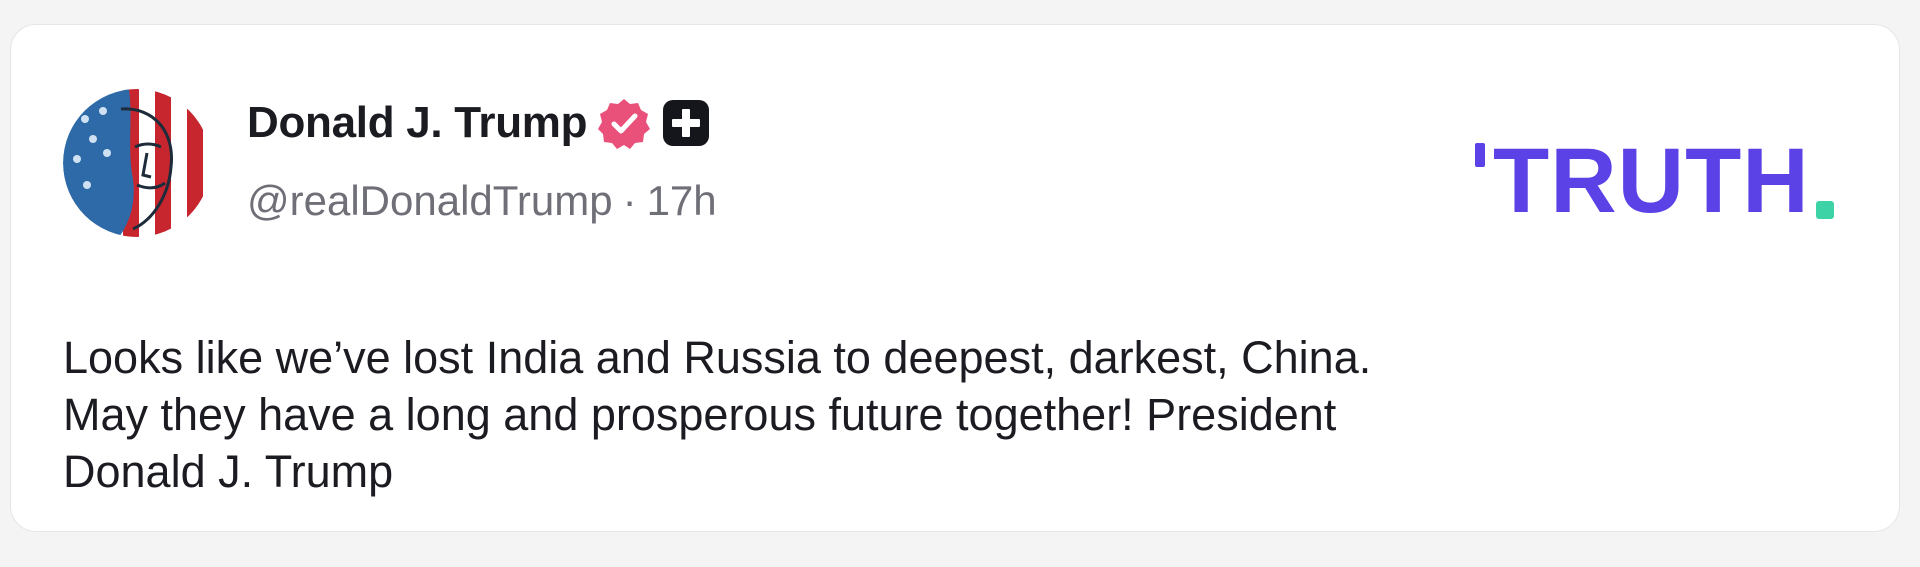 The height and width of the screenshot is (567, 1920). Describe the element at coordinates (228, 471) in the screenshot. I see `post-text-line: Donald J. Trump` at that location.